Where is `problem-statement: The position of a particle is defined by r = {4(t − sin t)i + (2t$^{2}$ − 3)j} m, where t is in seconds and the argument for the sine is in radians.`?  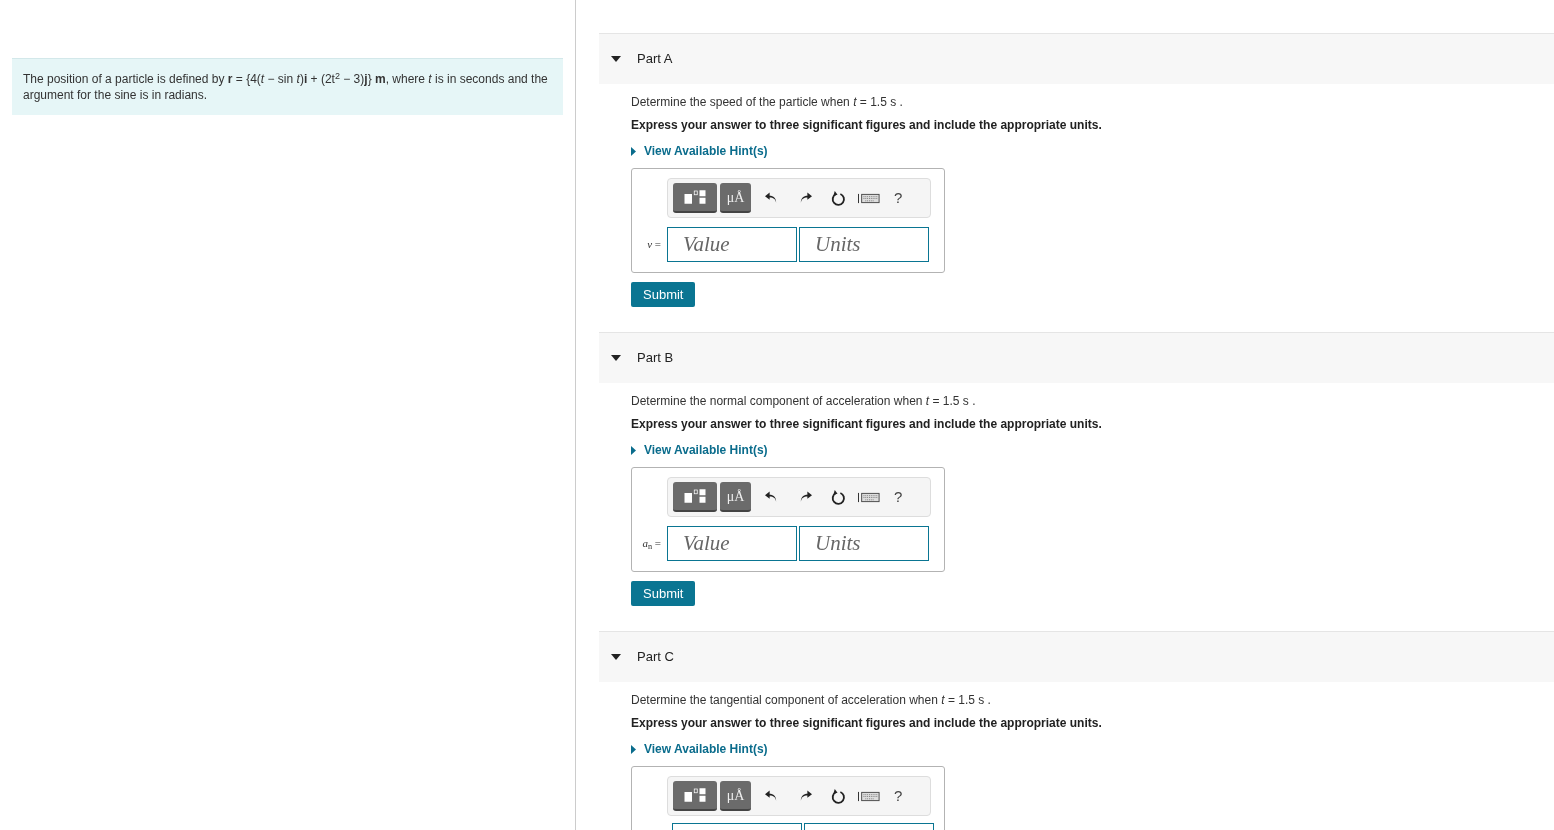 problem-statement: The position of a particle is defined by r = {4(t − sin t)i + (2t$^{2}$ − 3)j} m, where t is in seconds and the argument for the sine is in radians. is located at coordinates (287, 86).